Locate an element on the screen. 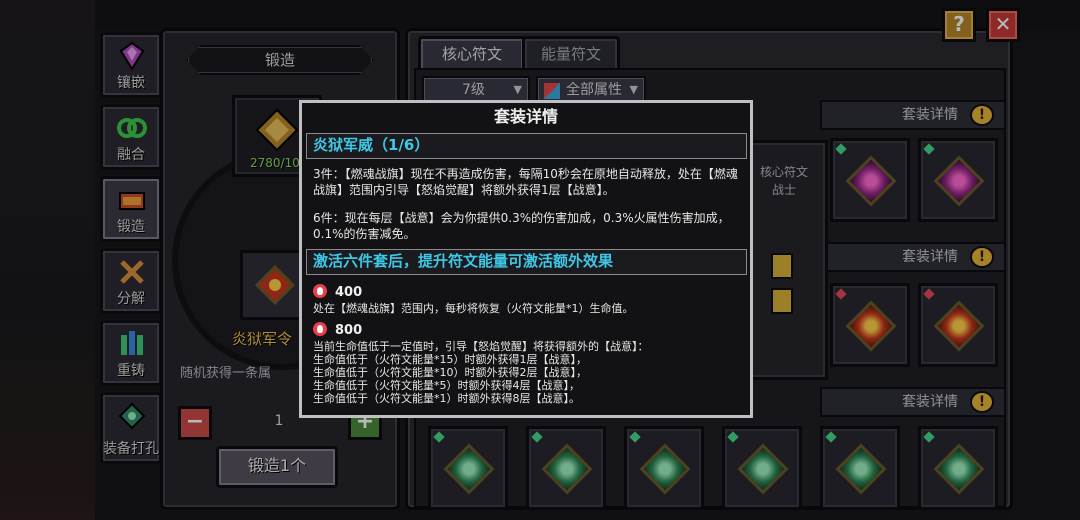 The image size is (1080, 520). modal-title: 套装详情 is located at coordinates (525, 116).